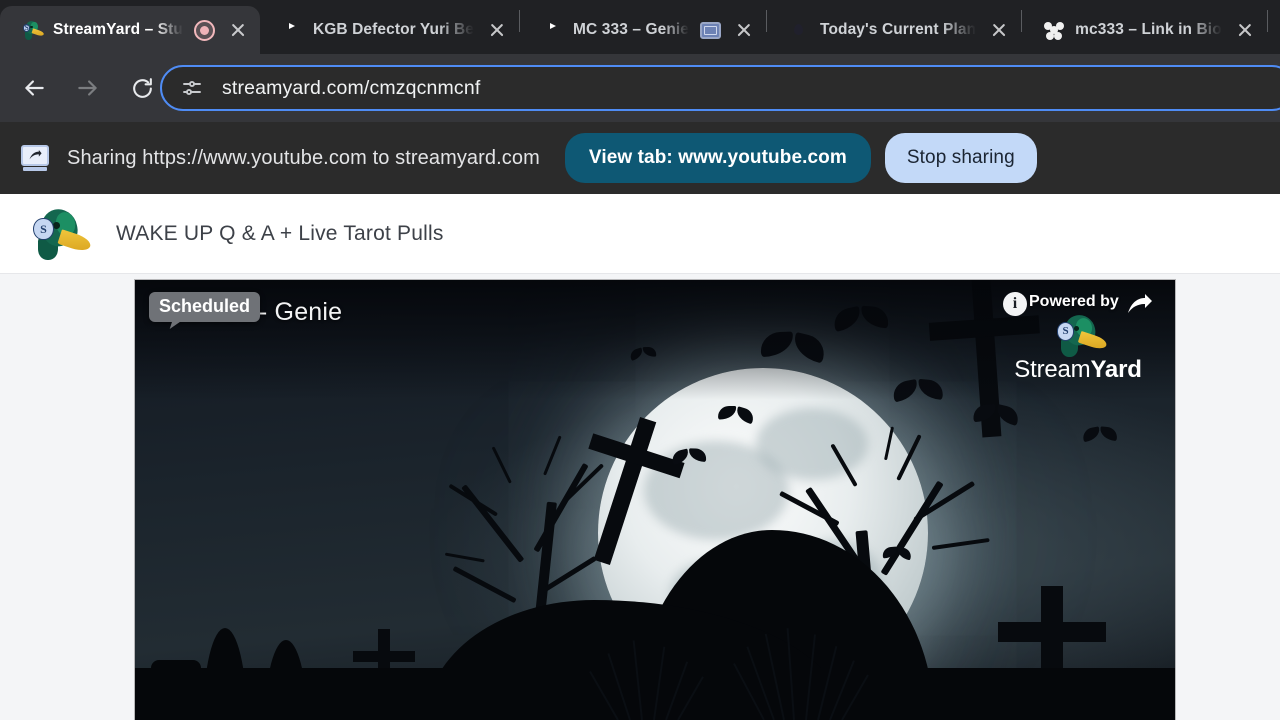 The height and width of the screenshot is (720, 1280). I want to click on tab-title: MC 333 – Genie, so click(631, 29).